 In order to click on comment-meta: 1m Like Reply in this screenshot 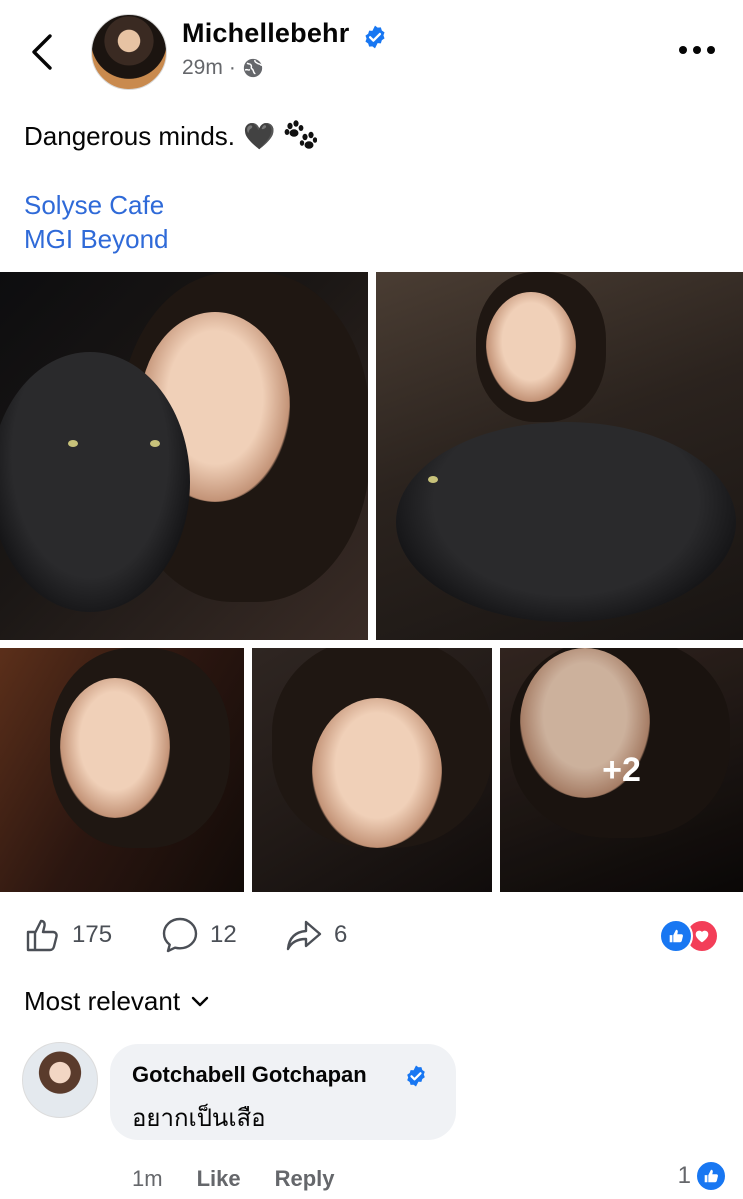, I will do `click(233, 1179)`.